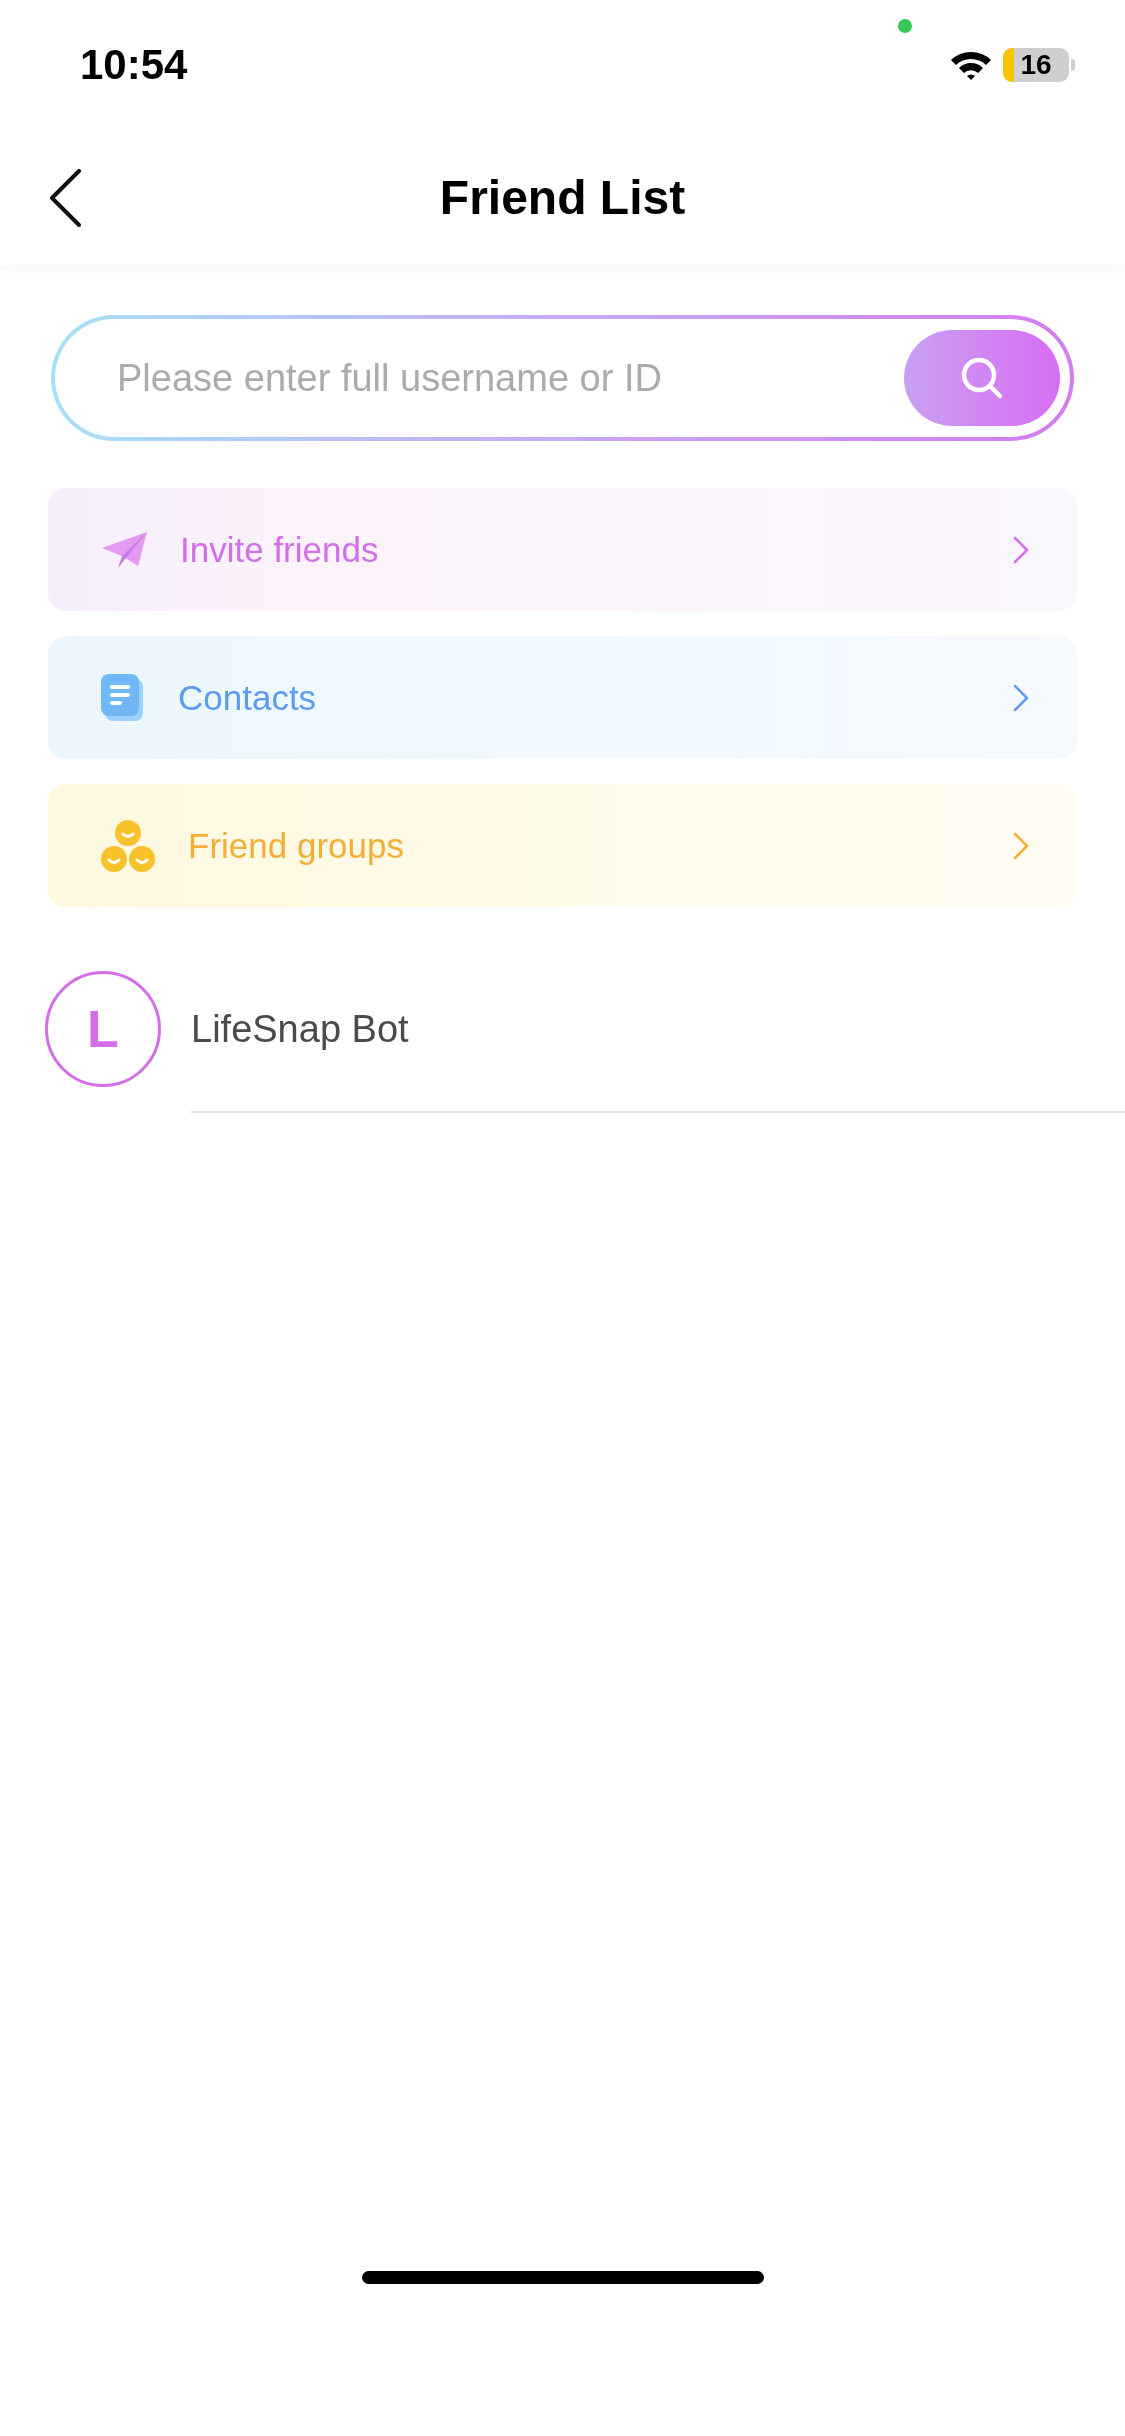  Describe the element at coordinates (300, 1029) in the screenshot. I see `friend-name: LifeSnap Bot` at that location.